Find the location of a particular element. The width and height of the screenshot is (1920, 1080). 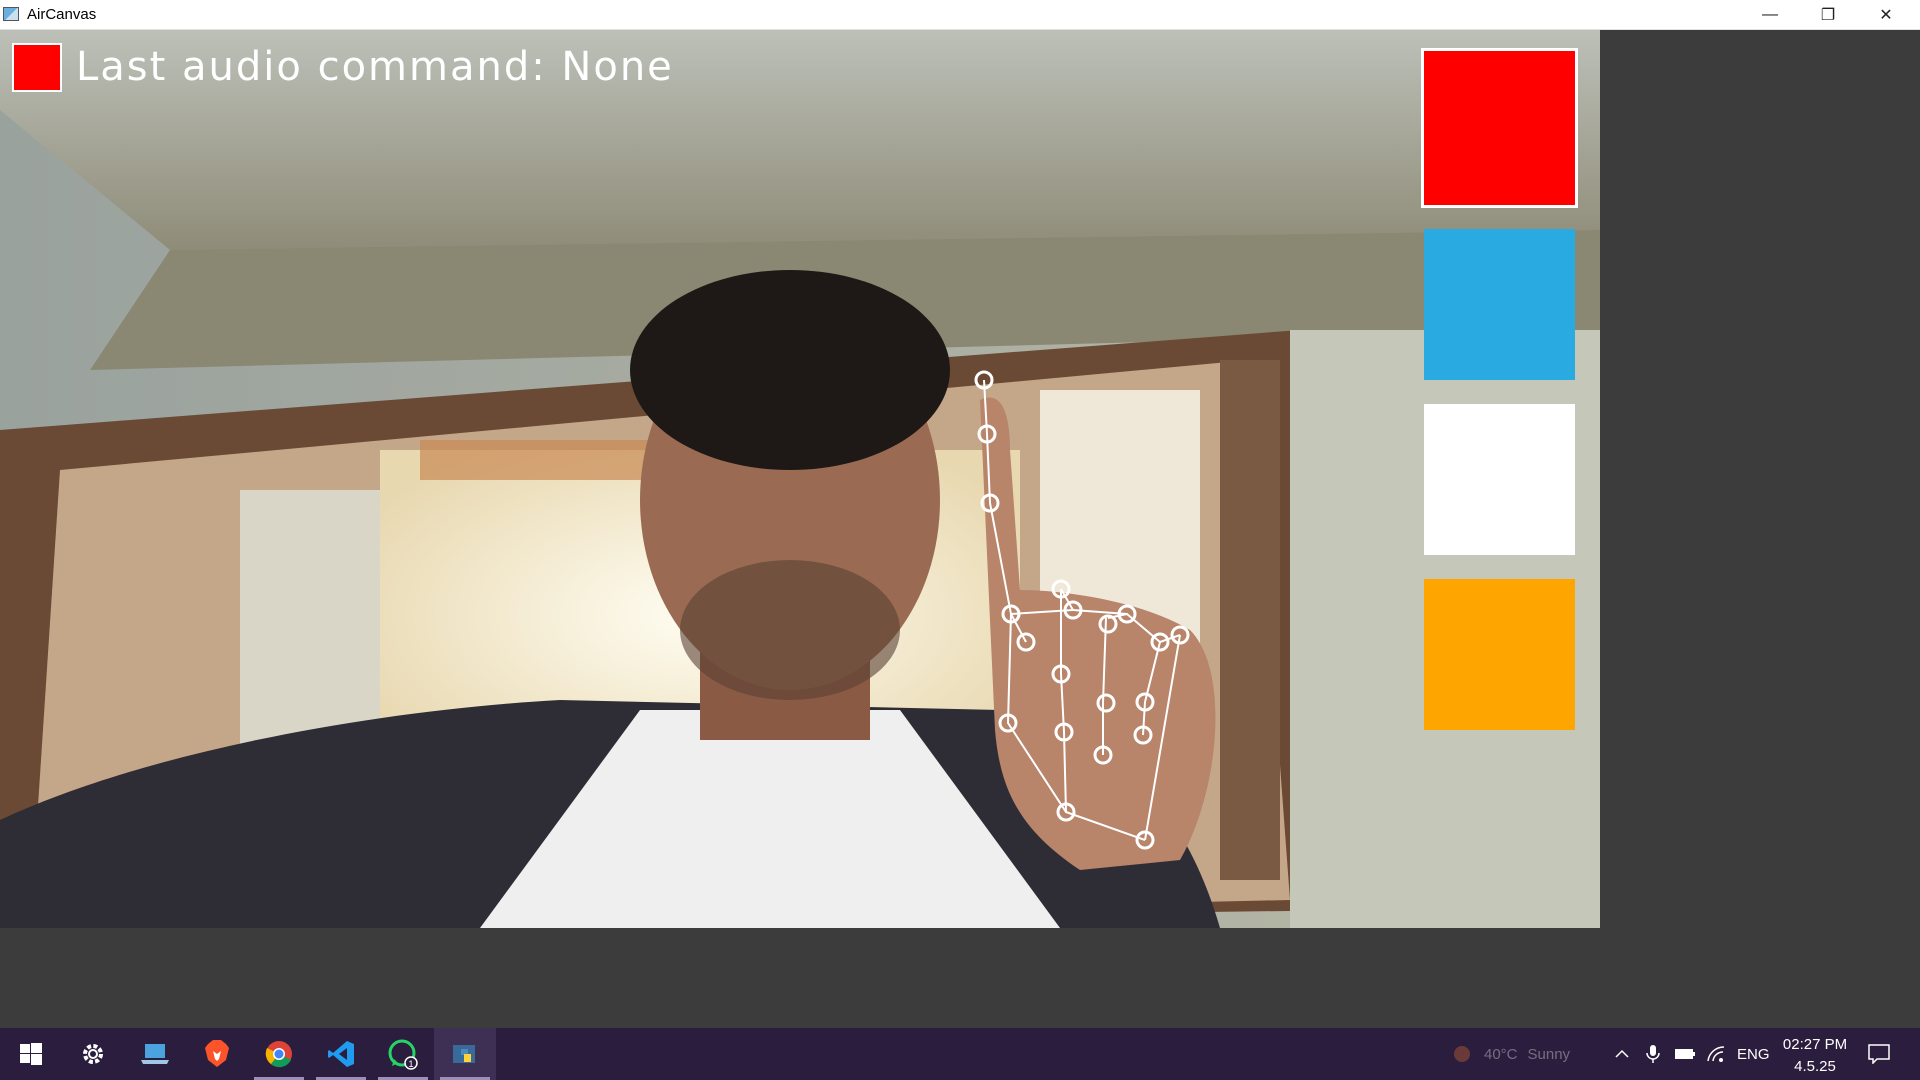

palette-red-swatch is located at coordinates (1499, 128).